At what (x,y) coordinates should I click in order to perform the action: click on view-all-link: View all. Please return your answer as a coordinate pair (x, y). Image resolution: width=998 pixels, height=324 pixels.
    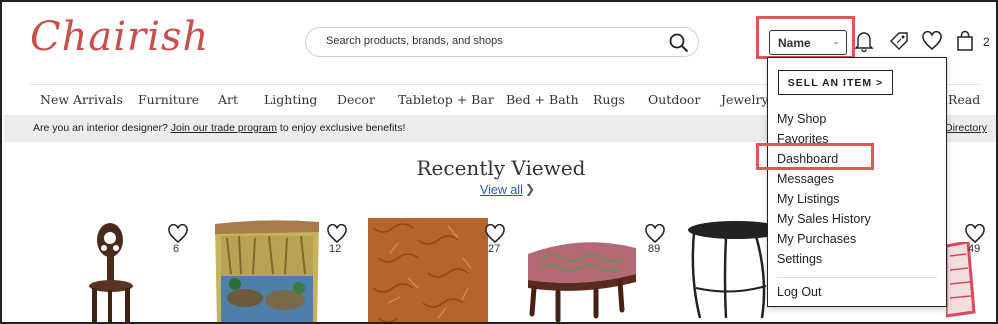
    Looking at the image, I should click on (501, 190).